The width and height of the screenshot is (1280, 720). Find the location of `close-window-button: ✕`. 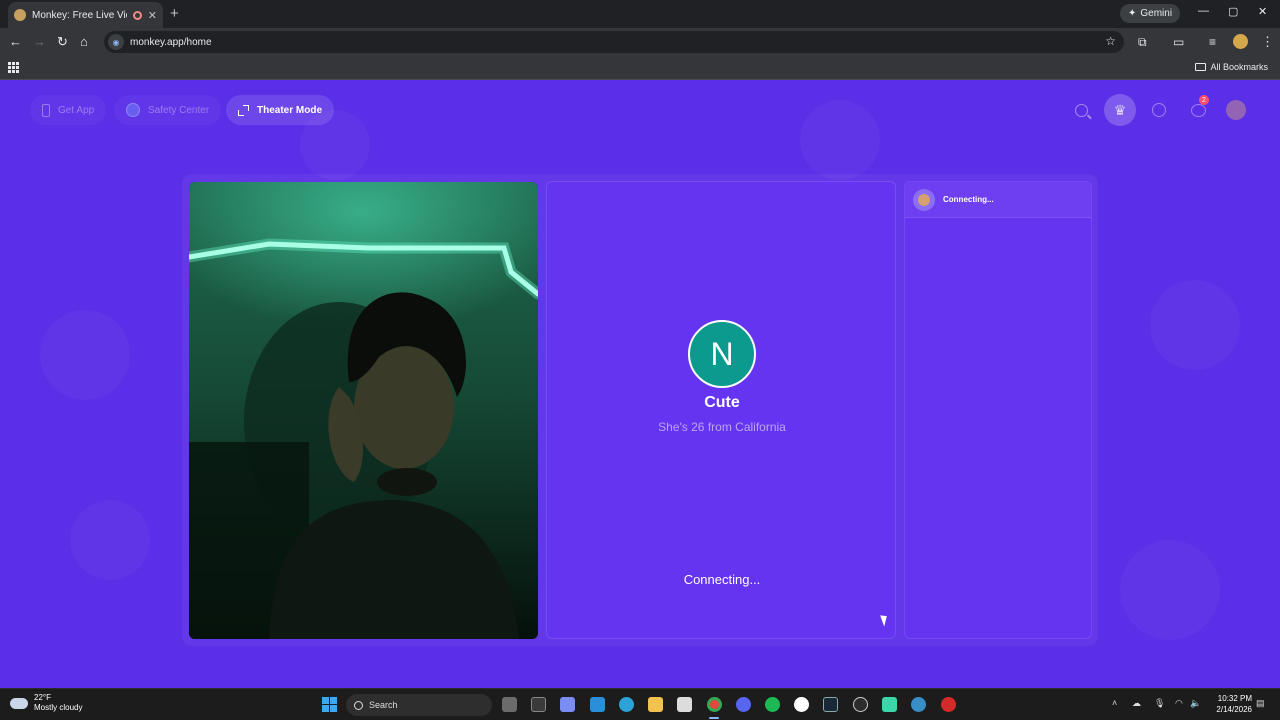

close-window-button: ✕ is located at coordinates (1262, 11).